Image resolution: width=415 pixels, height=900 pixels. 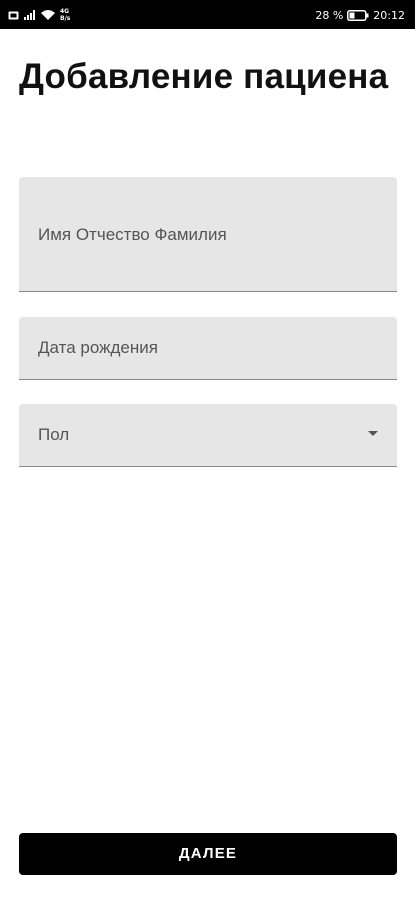 I want to click on gender-select: Пол, so click(x=208, y=435).